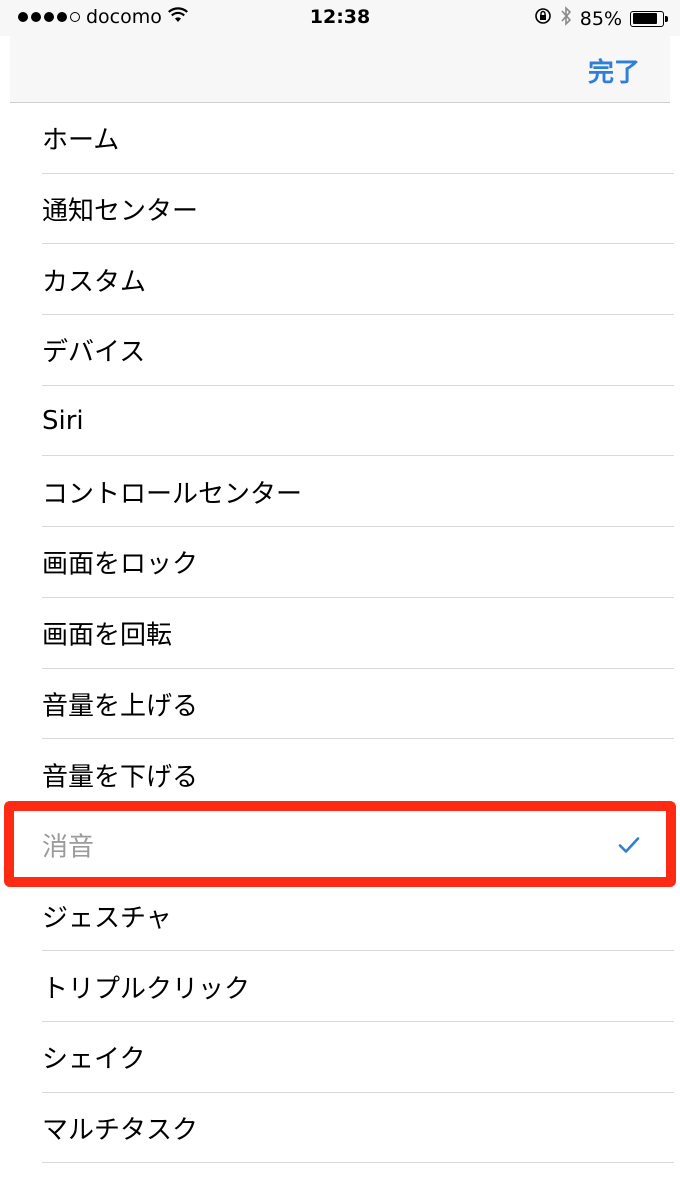 This screenshot has width=680, height=1182. Describe the element at coordinates (340, 209) in the screenshot. I see `list-item: 通知センター` at that location.